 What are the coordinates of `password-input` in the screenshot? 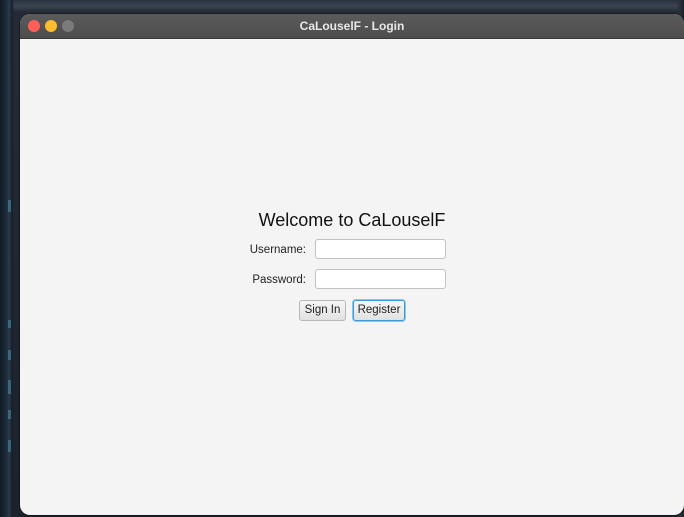 It's located at (380, 279).